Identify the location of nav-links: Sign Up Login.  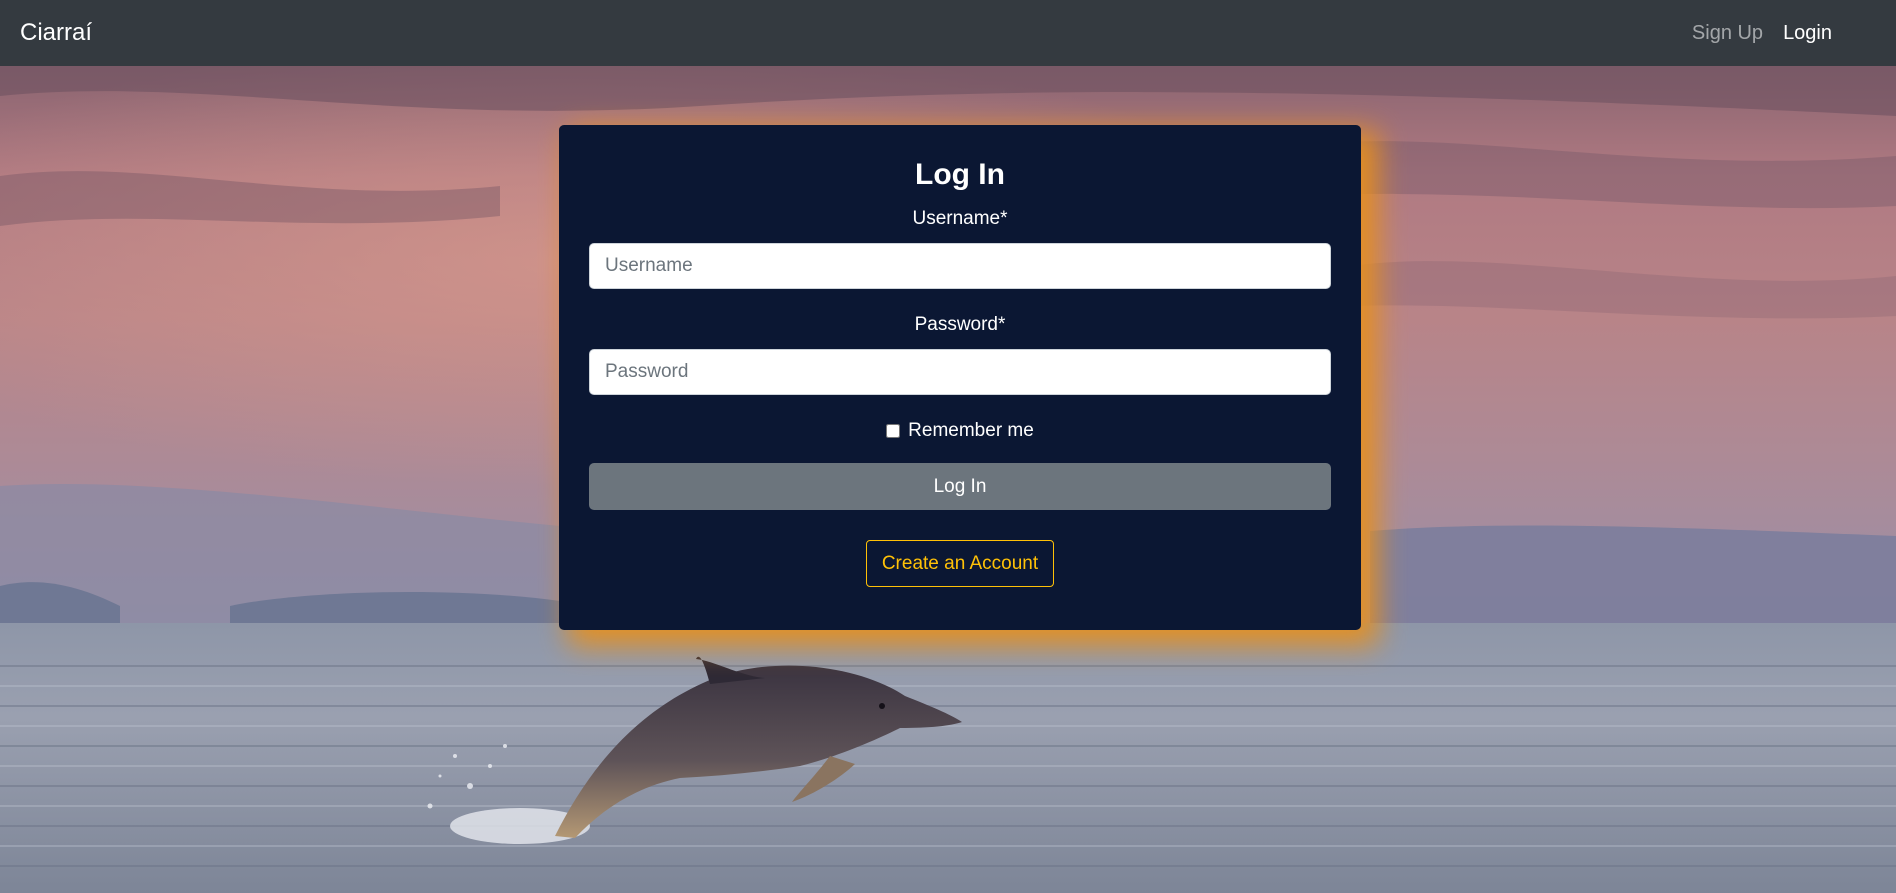
(1762, 33).